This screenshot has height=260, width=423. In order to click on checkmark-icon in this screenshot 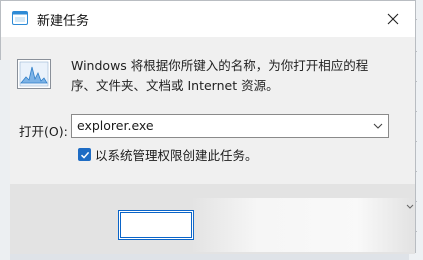, I will do `click(84, 155)`.